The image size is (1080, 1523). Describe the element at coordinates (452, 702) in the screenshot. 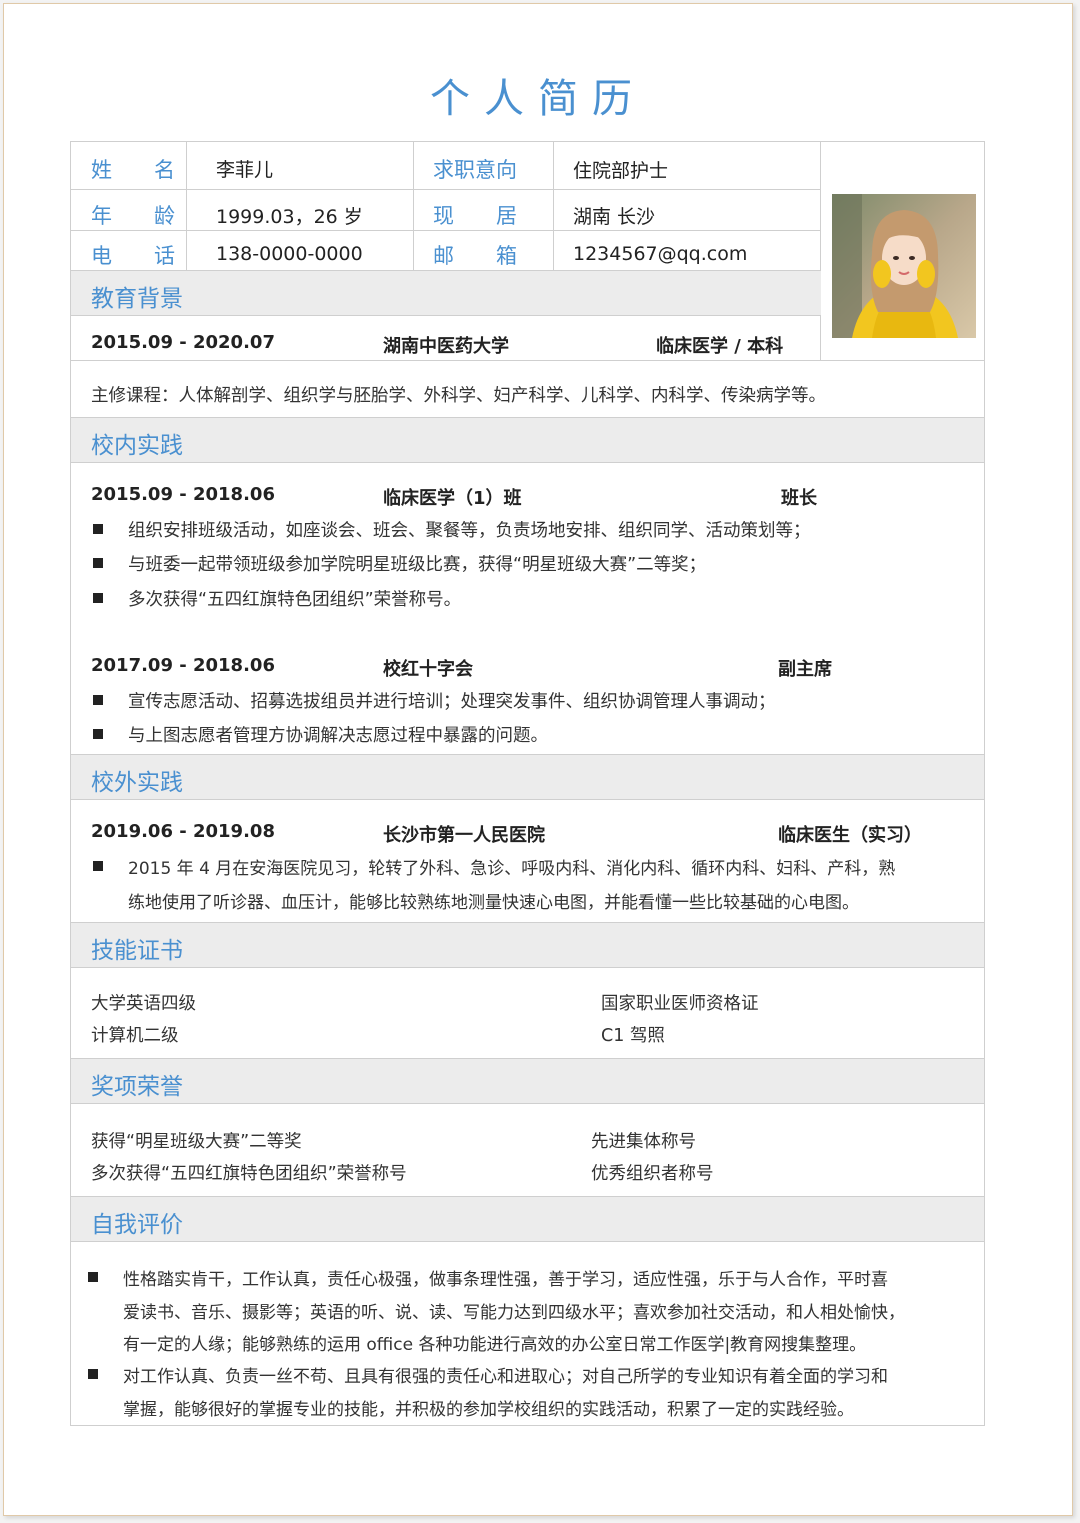

I see `list-item: 宣传志愿活动、招募选拔组员并进行培训；处理突发事件、组织协调管理人事调动；` at that location.